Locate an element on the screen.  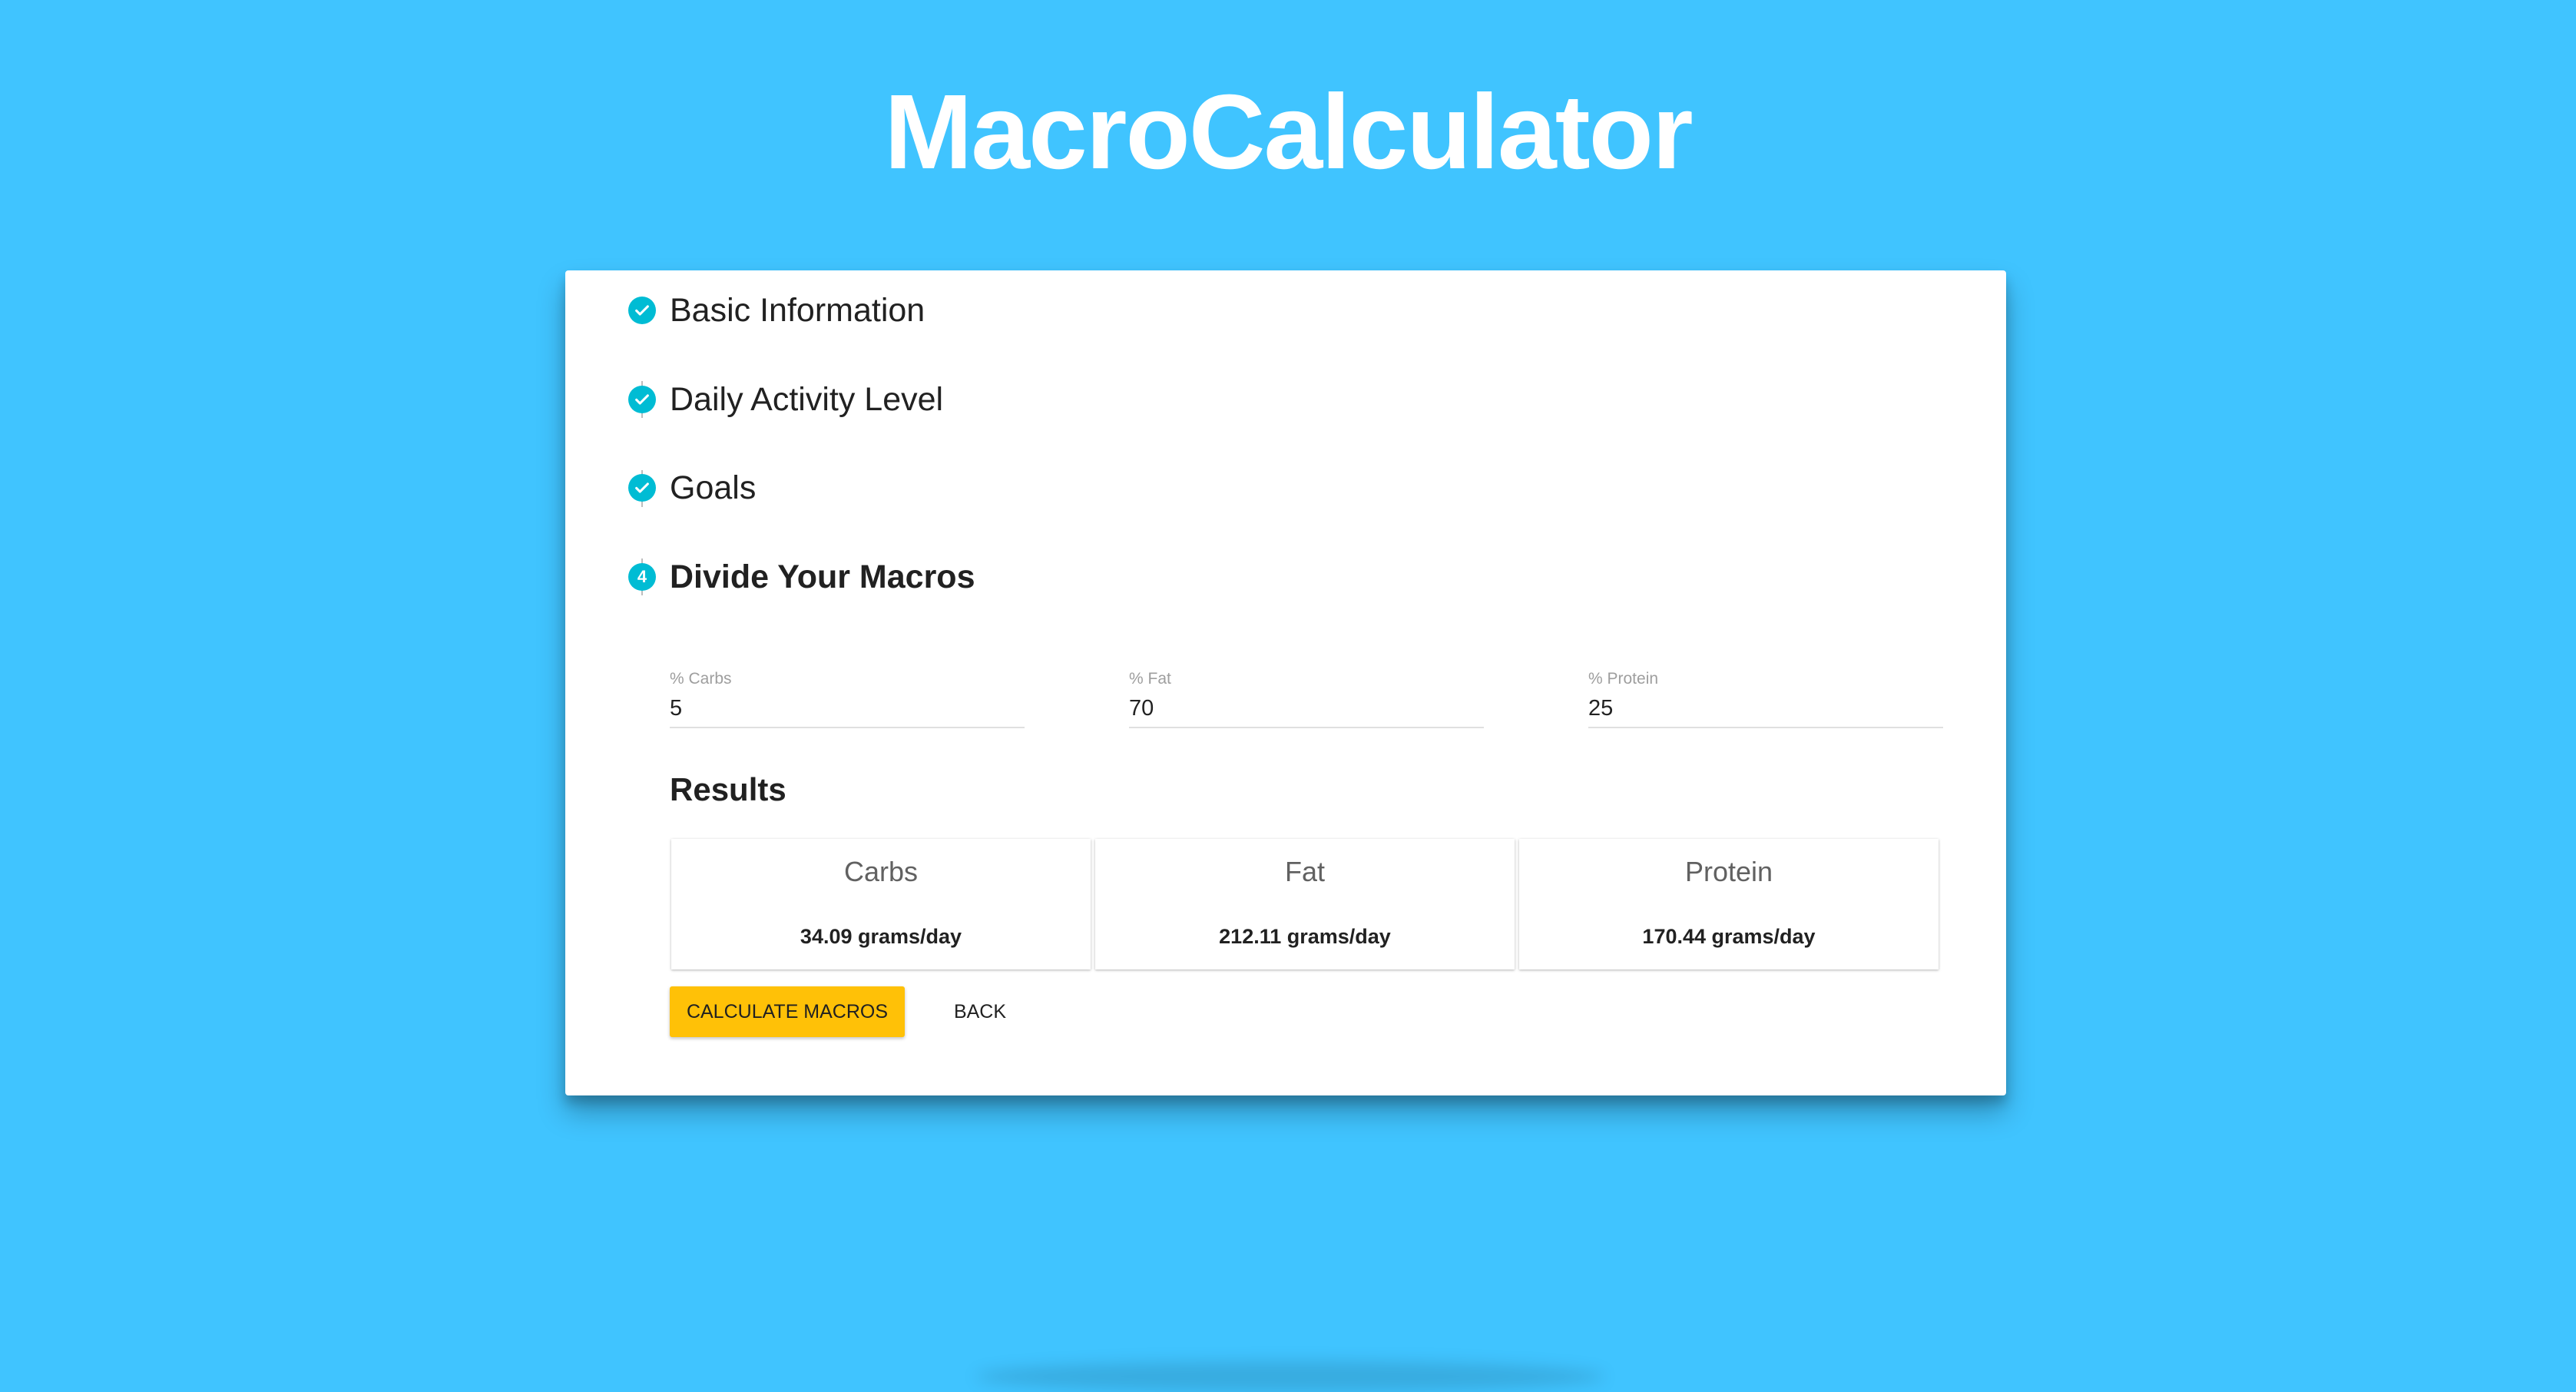
carbs-field-label: % Carbs is located at coordinates (701, 679).